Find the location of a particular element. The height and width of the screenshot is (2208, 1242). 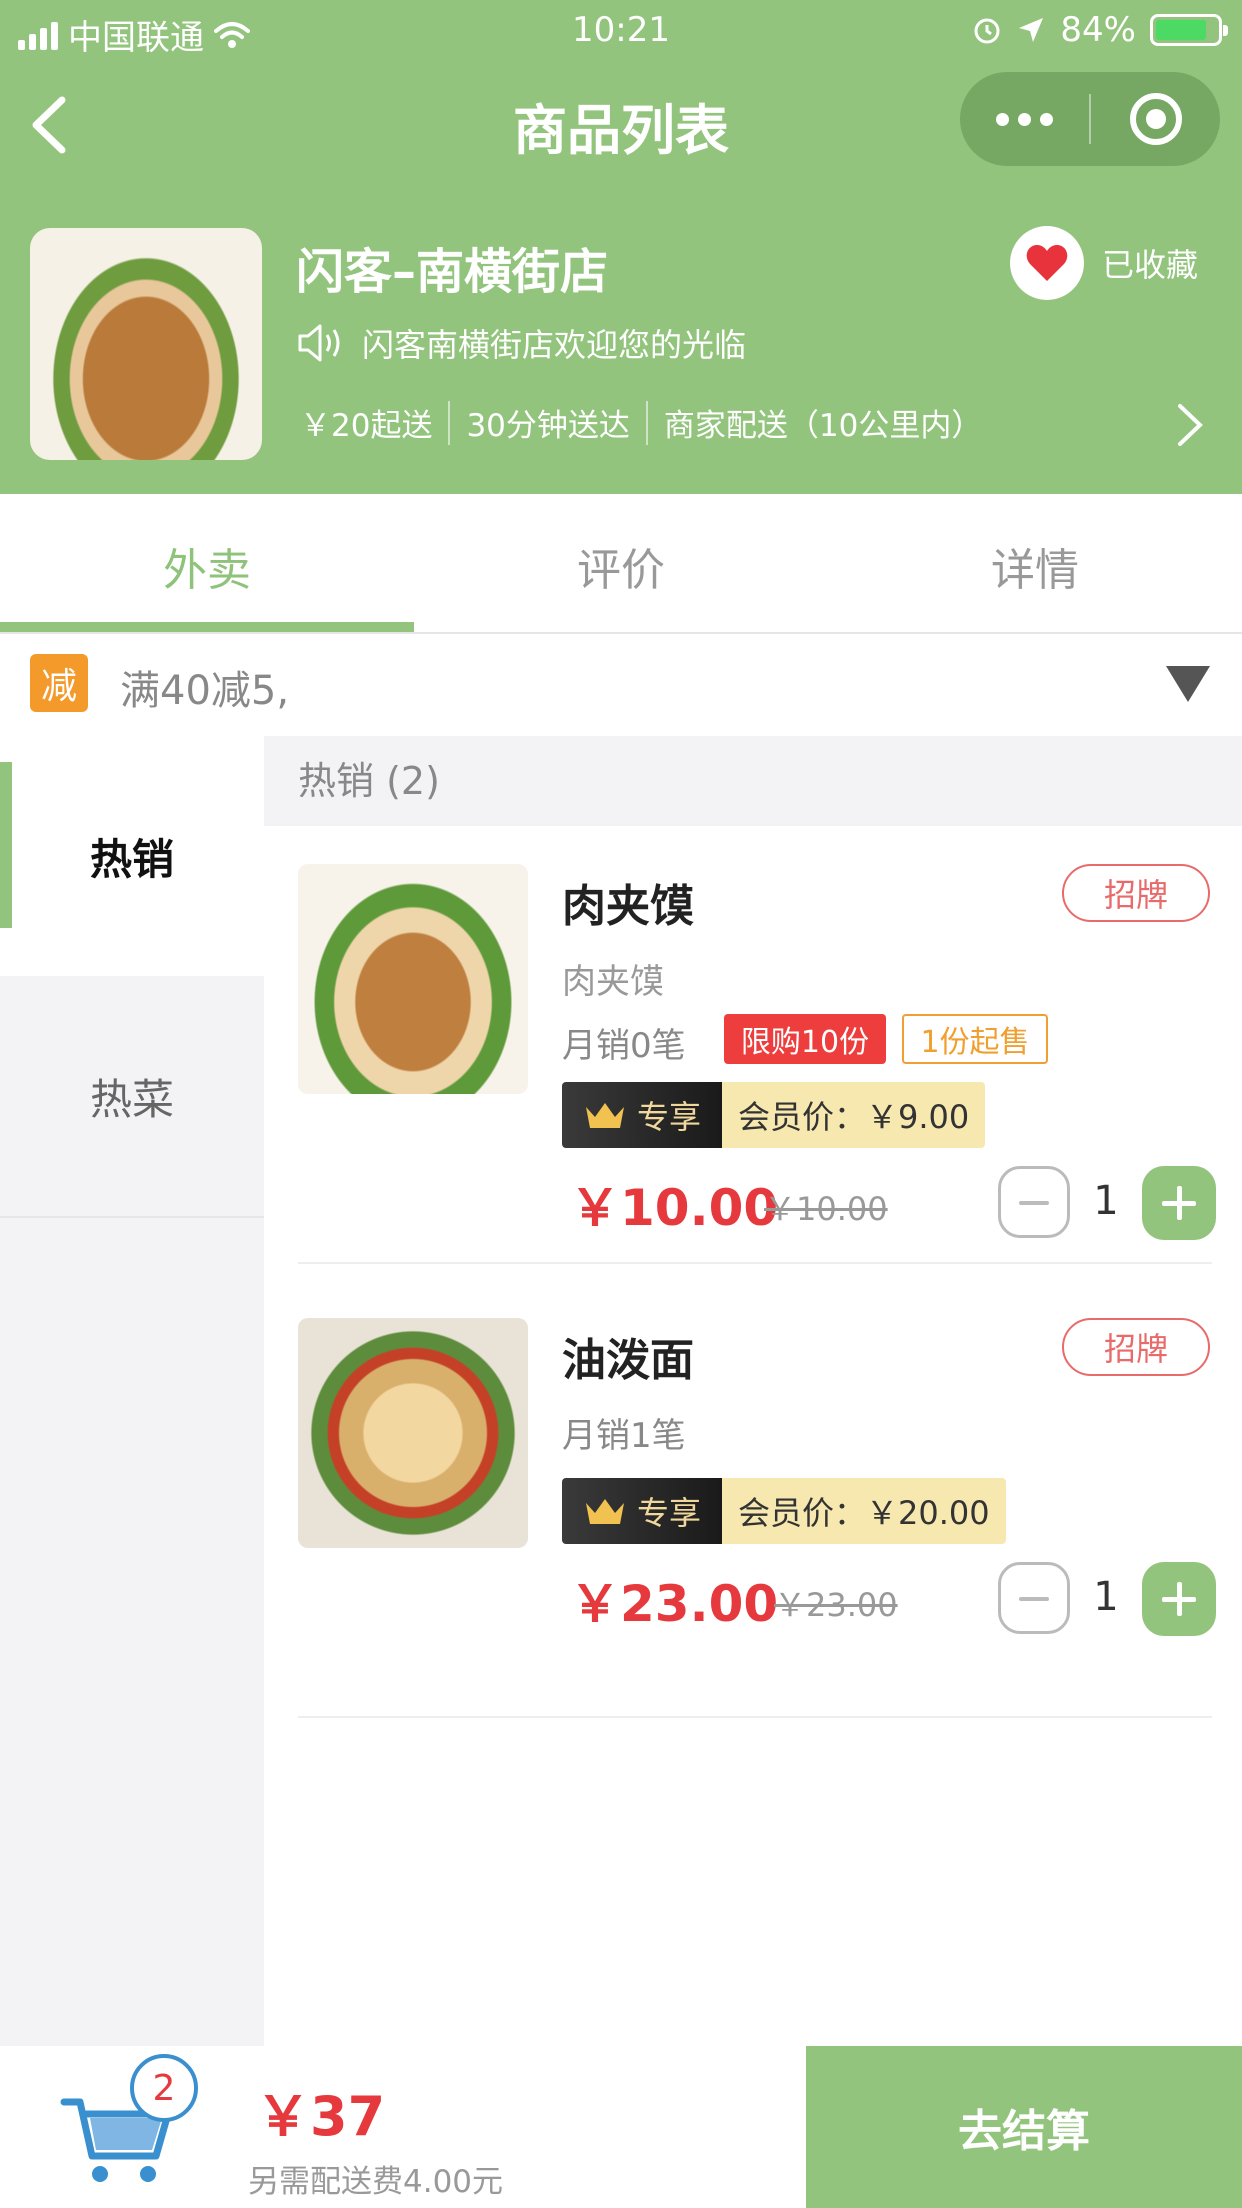

monthly-sales: 月销0笔 is located at coordinates (624, 1046).